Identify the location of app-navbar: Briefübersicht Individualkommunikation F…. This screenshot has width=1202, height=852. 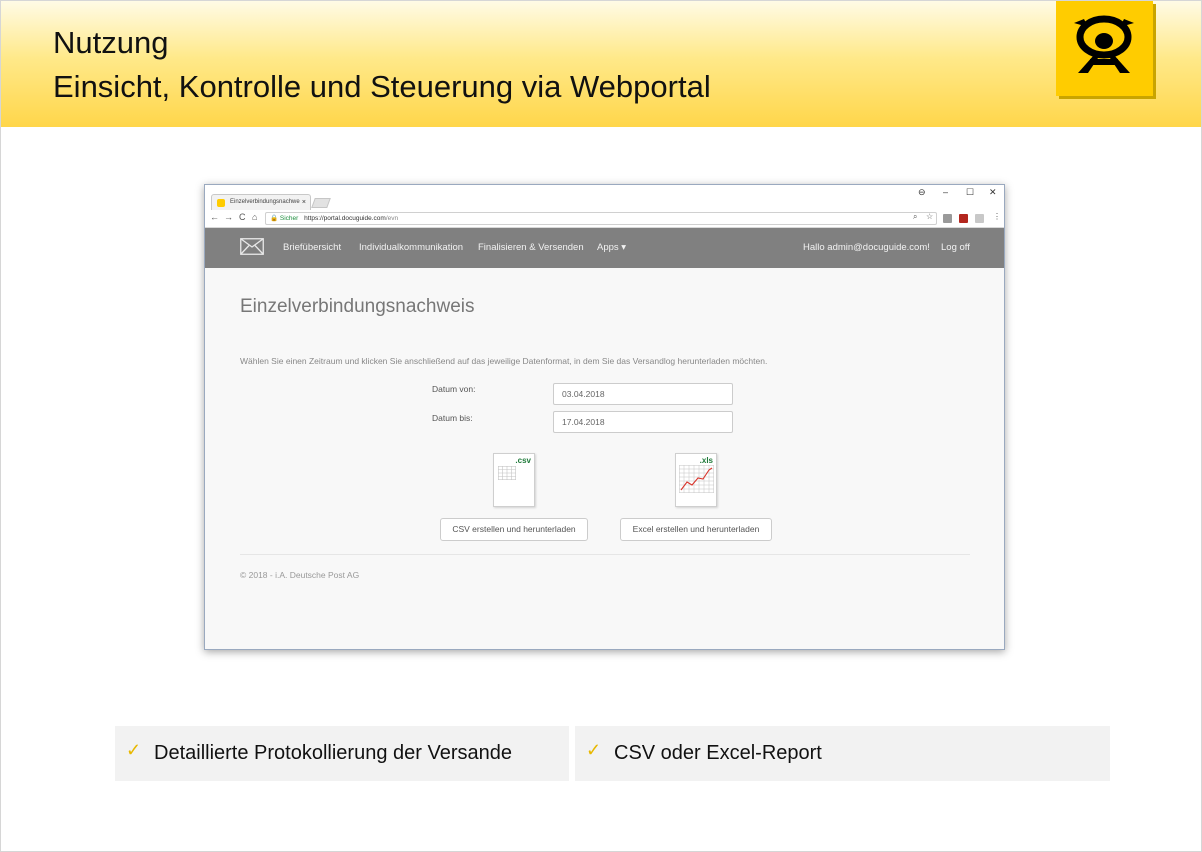
(604, 248).